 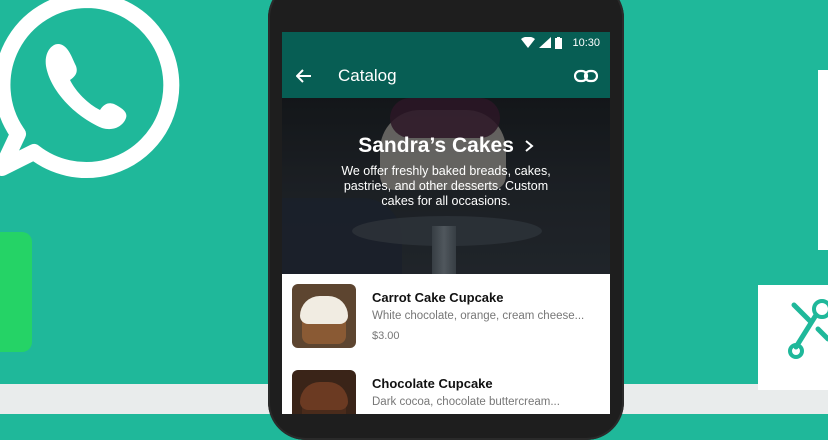 I want to click on tools-icon, so click(x=808, y=329).